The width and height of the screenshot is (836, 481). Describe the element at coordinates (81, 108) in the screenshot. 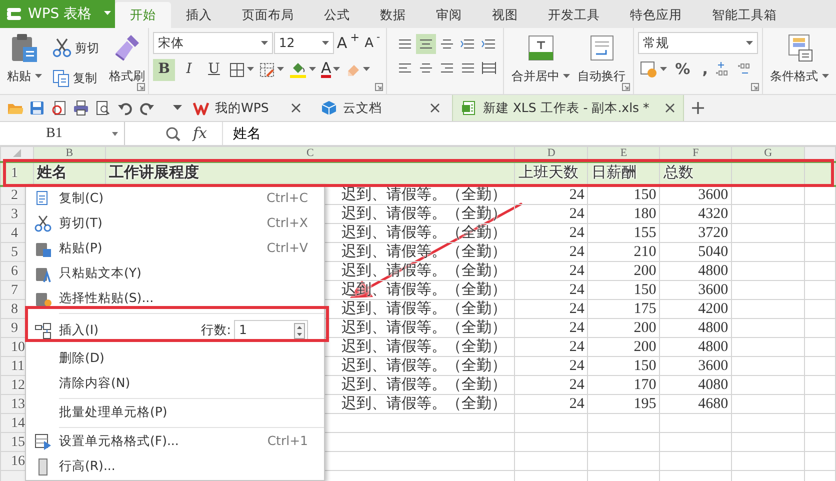

I see `printer-icon` at that location.